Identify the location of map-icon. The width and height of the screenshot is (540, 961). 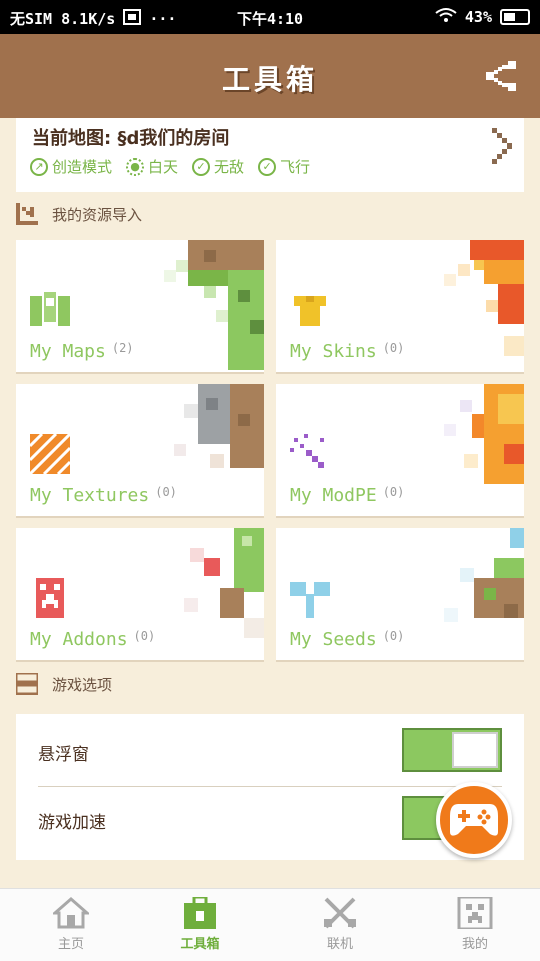
(50, 309).